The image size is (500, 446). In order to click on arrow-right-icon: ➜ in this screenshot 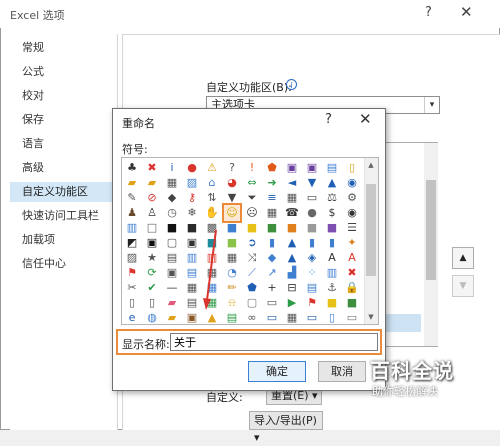, I will do `click(272, 183)`.